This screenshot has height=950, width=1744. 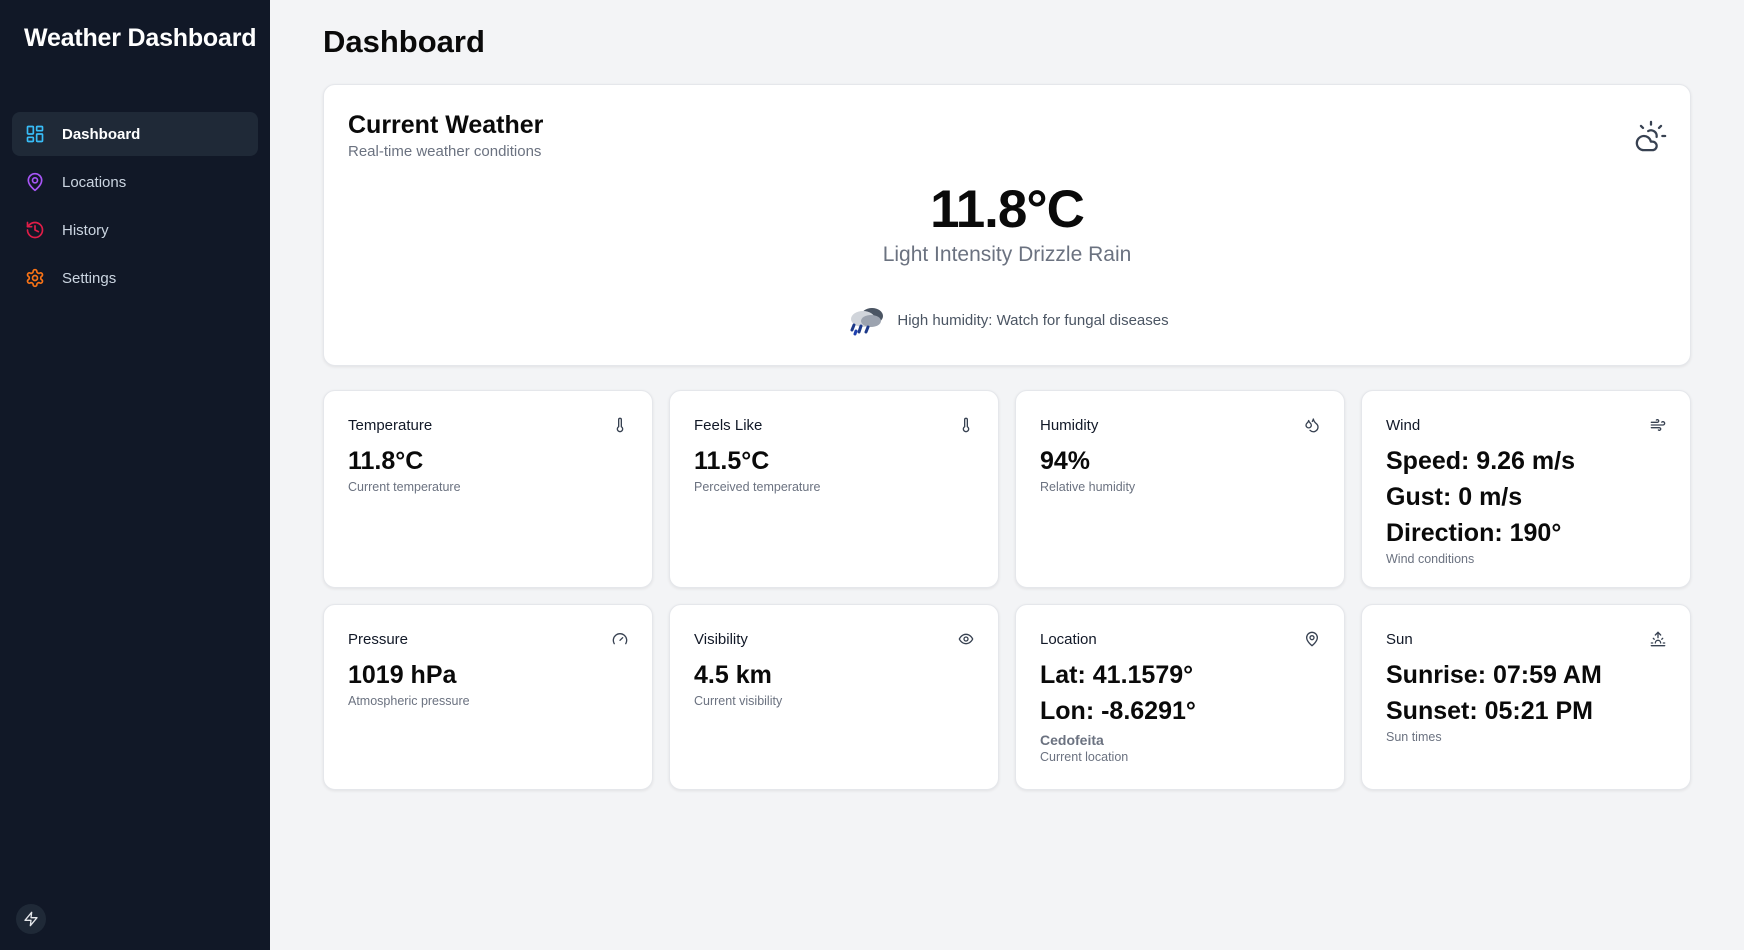 I want to click on grid-icon, so click(x=35, y=134).